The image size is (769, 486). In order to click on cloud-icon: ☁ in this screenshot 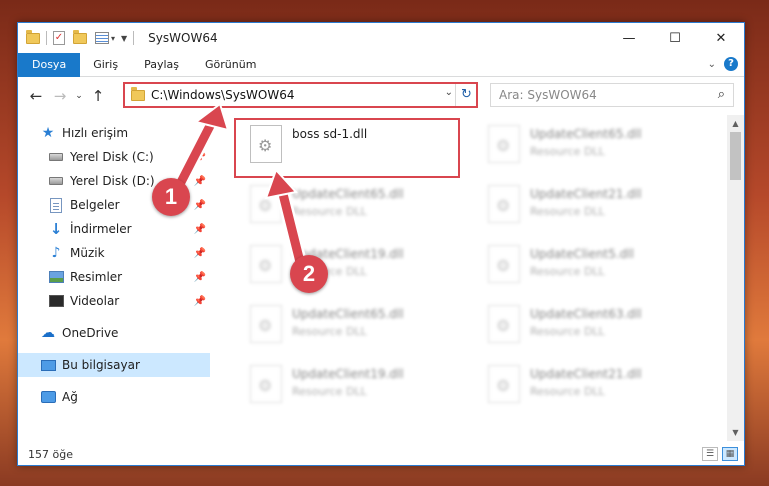, I will do `click(48, 333)`.